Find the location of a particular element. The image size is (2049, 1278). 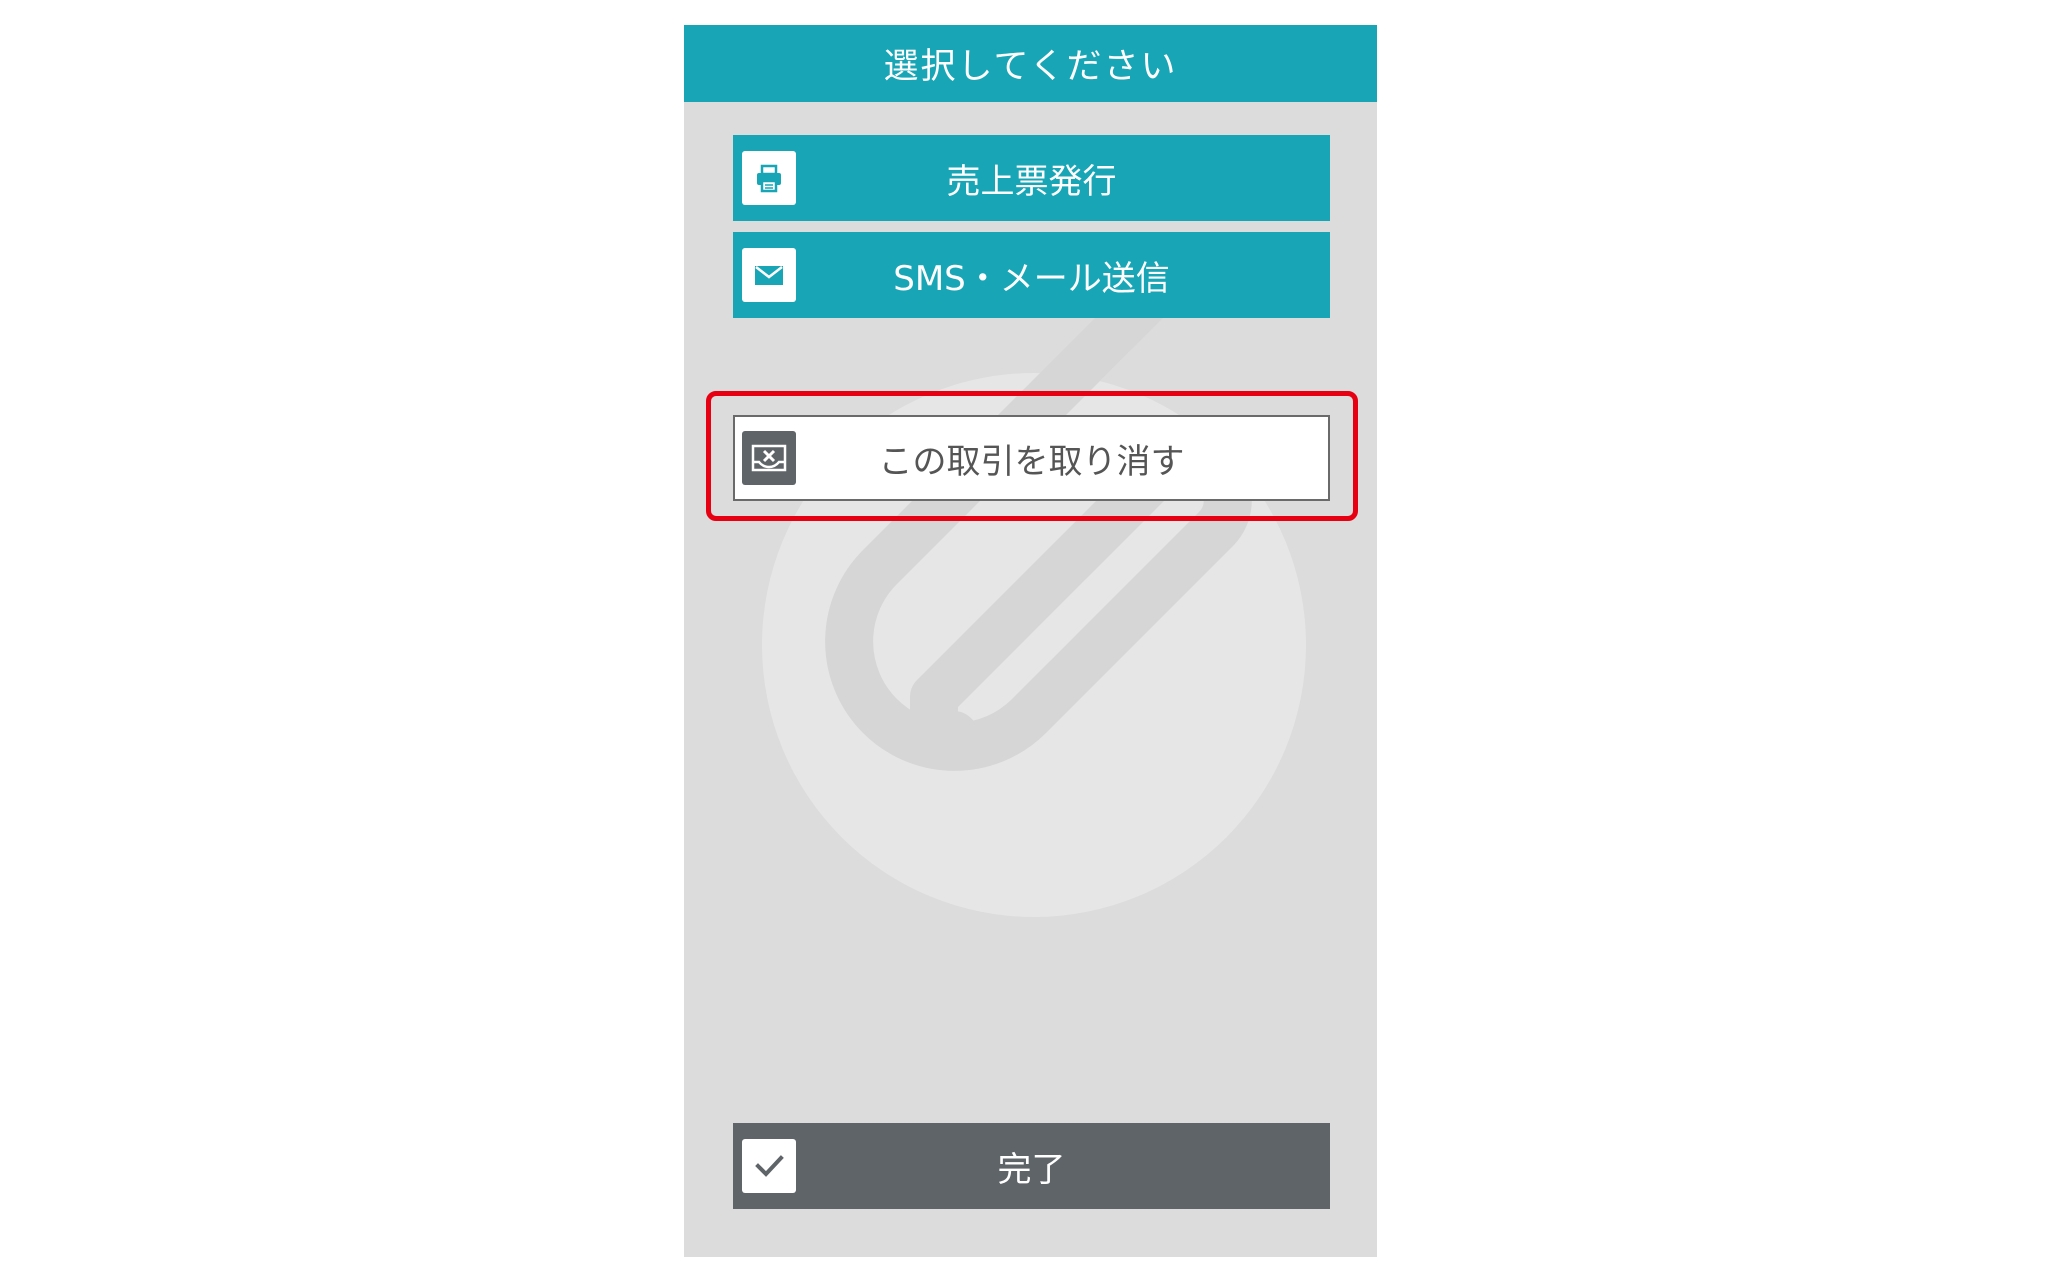

issue-receipt-label: 売上票発行 is located at coordinates (1031, 181).